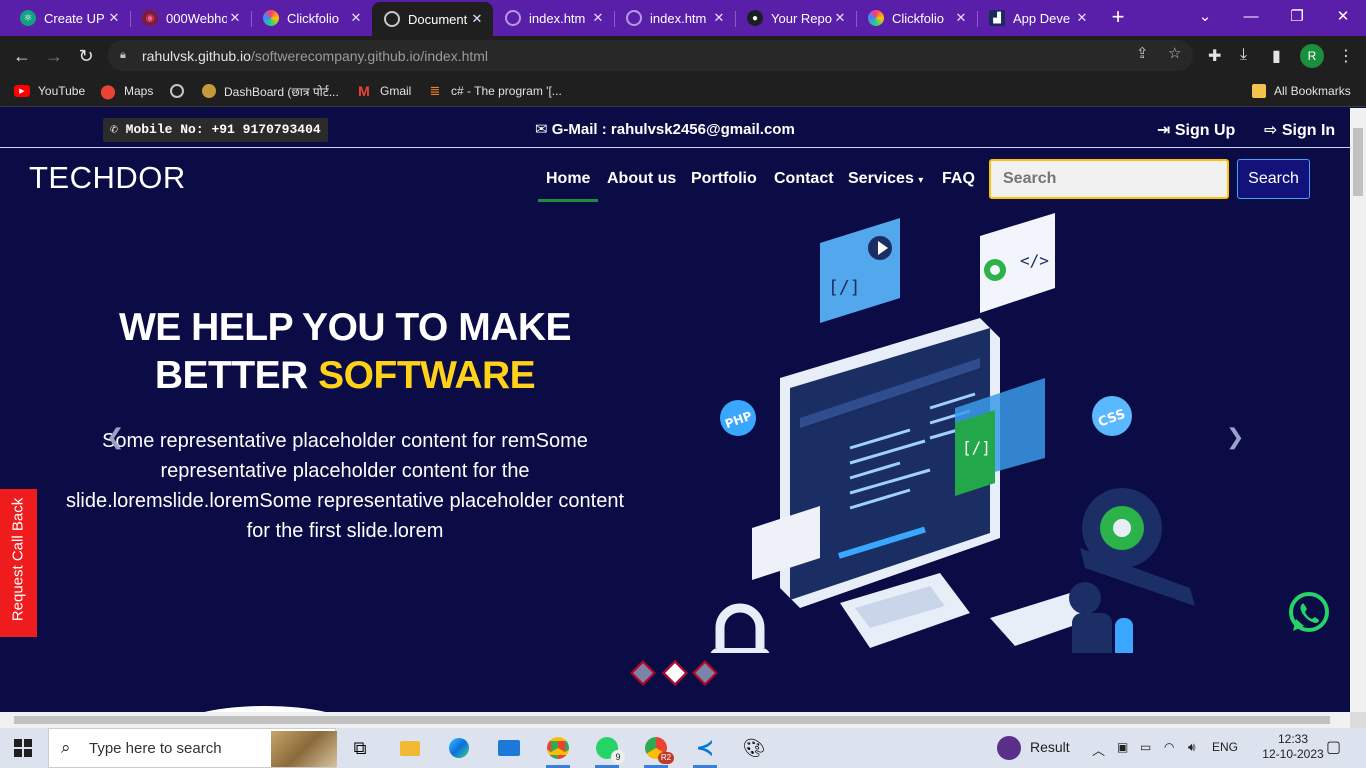 The height and width of the screenshot is (768, 1366). I want to click on vertical-scrollbar, so click(1358, 410).